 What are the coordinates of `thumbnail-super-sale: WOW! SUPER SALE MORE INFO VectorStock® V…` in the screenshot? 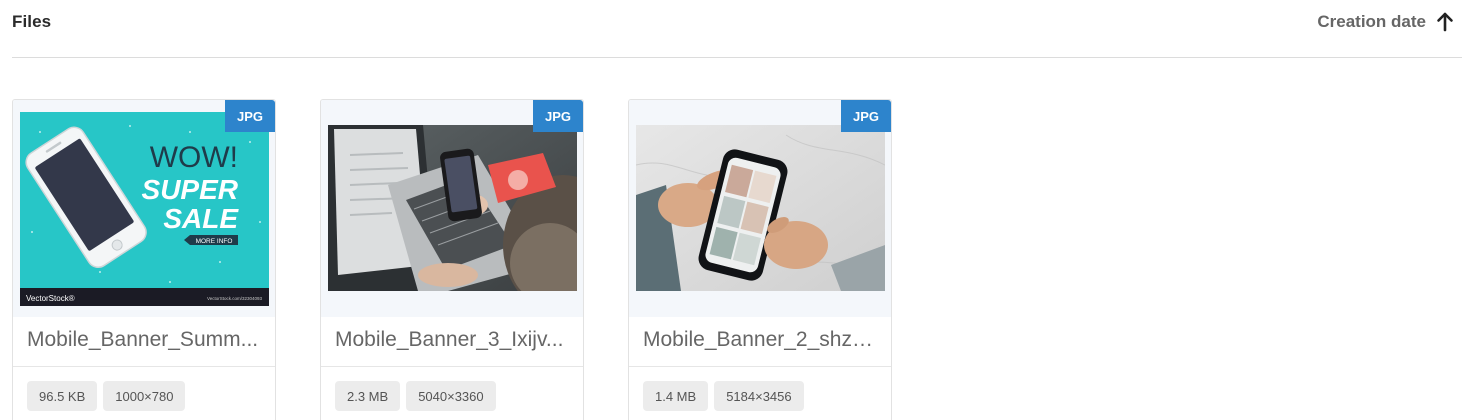 It's located at (144, 209).